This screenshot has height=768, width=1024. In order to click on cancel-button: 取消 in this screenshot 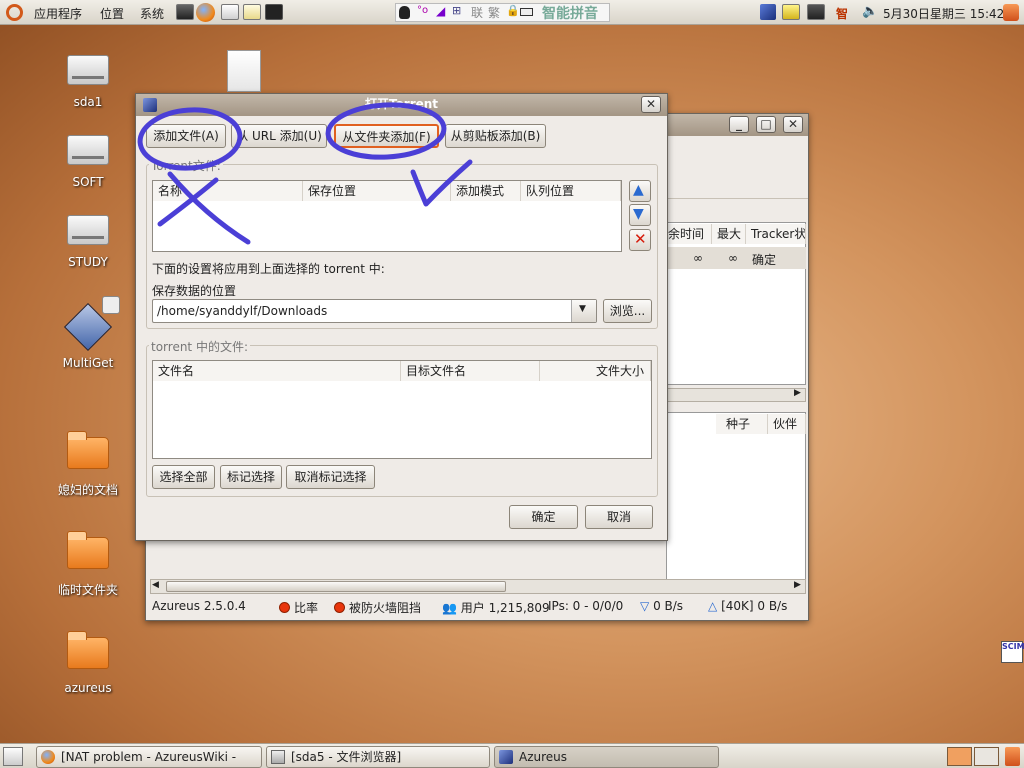, I will do `click(619, 517)`.